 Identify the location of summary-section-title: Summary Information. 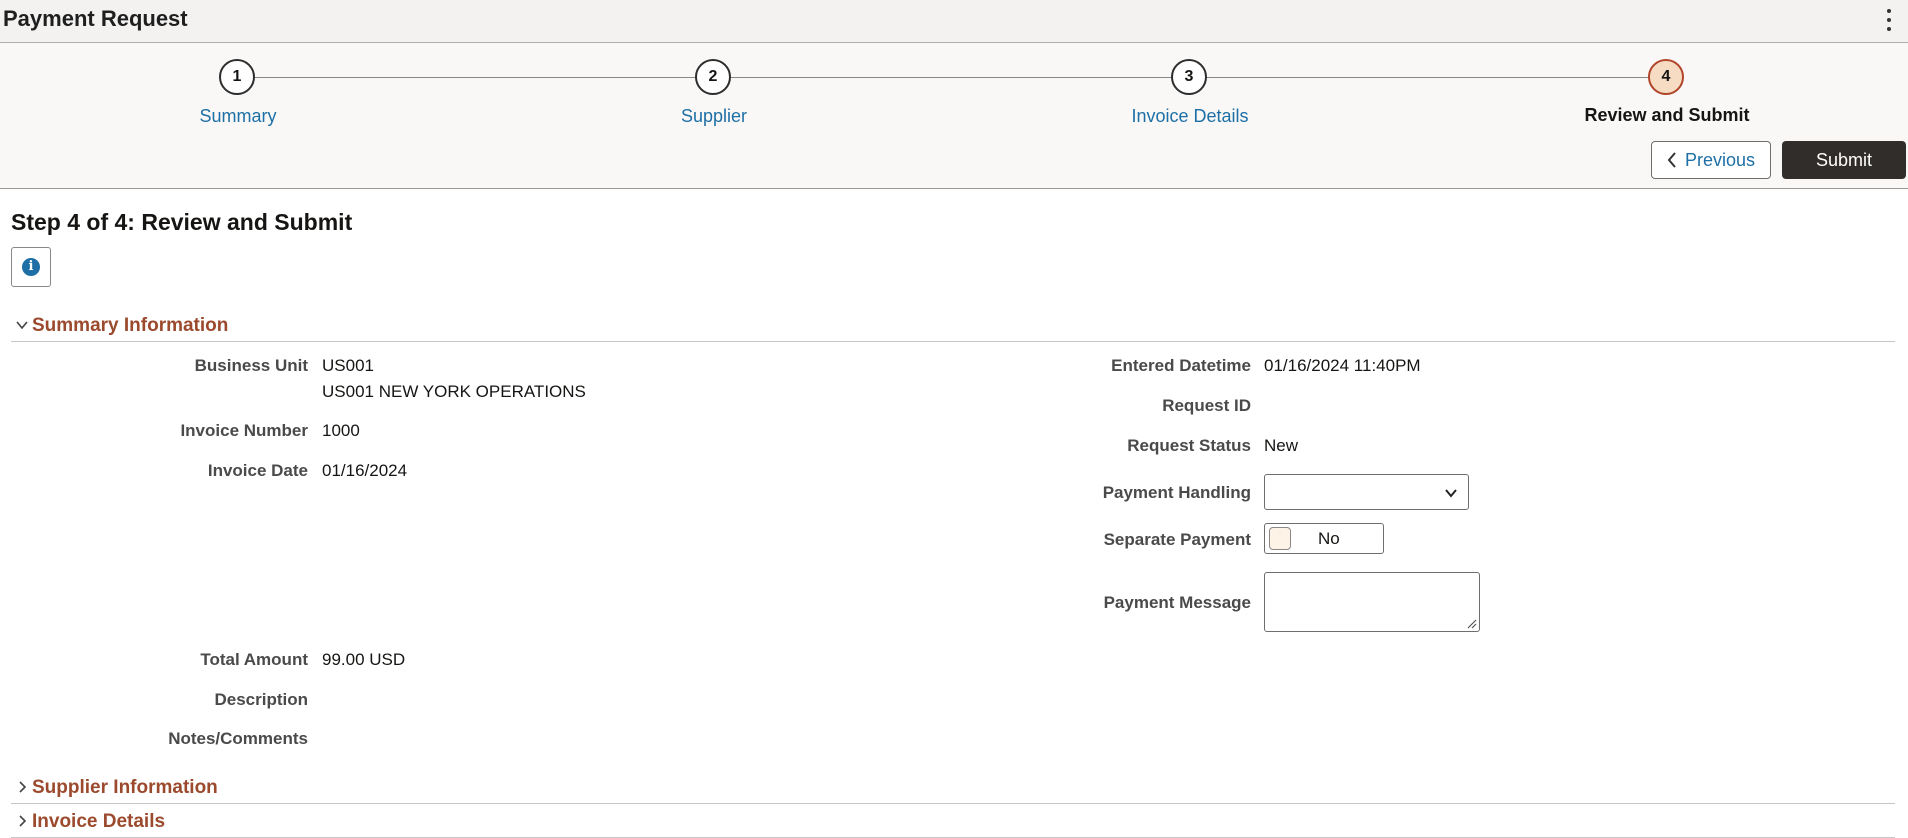
(130, 325).